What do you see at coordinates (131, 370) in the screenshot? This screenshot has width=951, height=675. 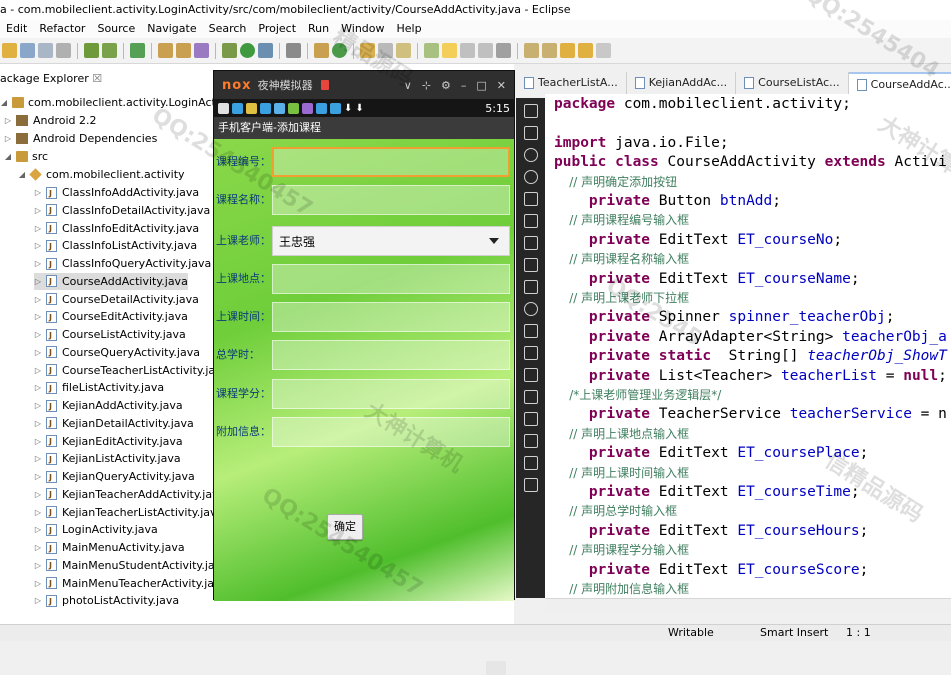 I see `tree-item-file: ▷ CourseTeacherListActivity.java` at bounding box center [131, 370].